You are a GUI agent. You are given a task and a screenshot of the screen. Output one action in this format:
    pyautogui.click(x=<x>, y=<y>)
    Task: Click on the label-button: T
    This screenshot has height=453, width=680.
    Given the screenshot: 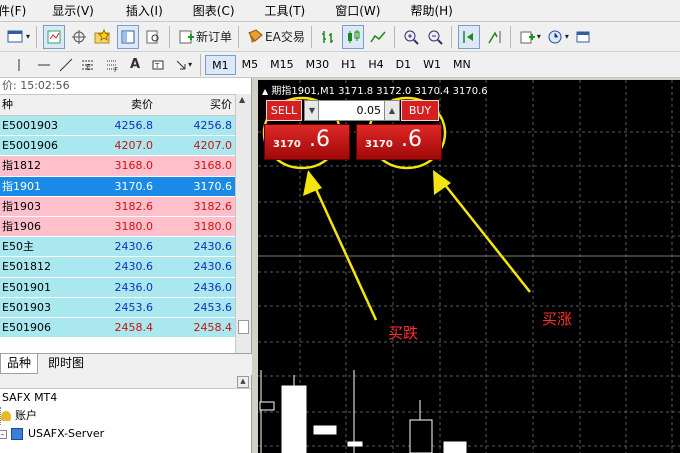 What is the action you would take?
    pyautogui.click(x=158, y=65)
    